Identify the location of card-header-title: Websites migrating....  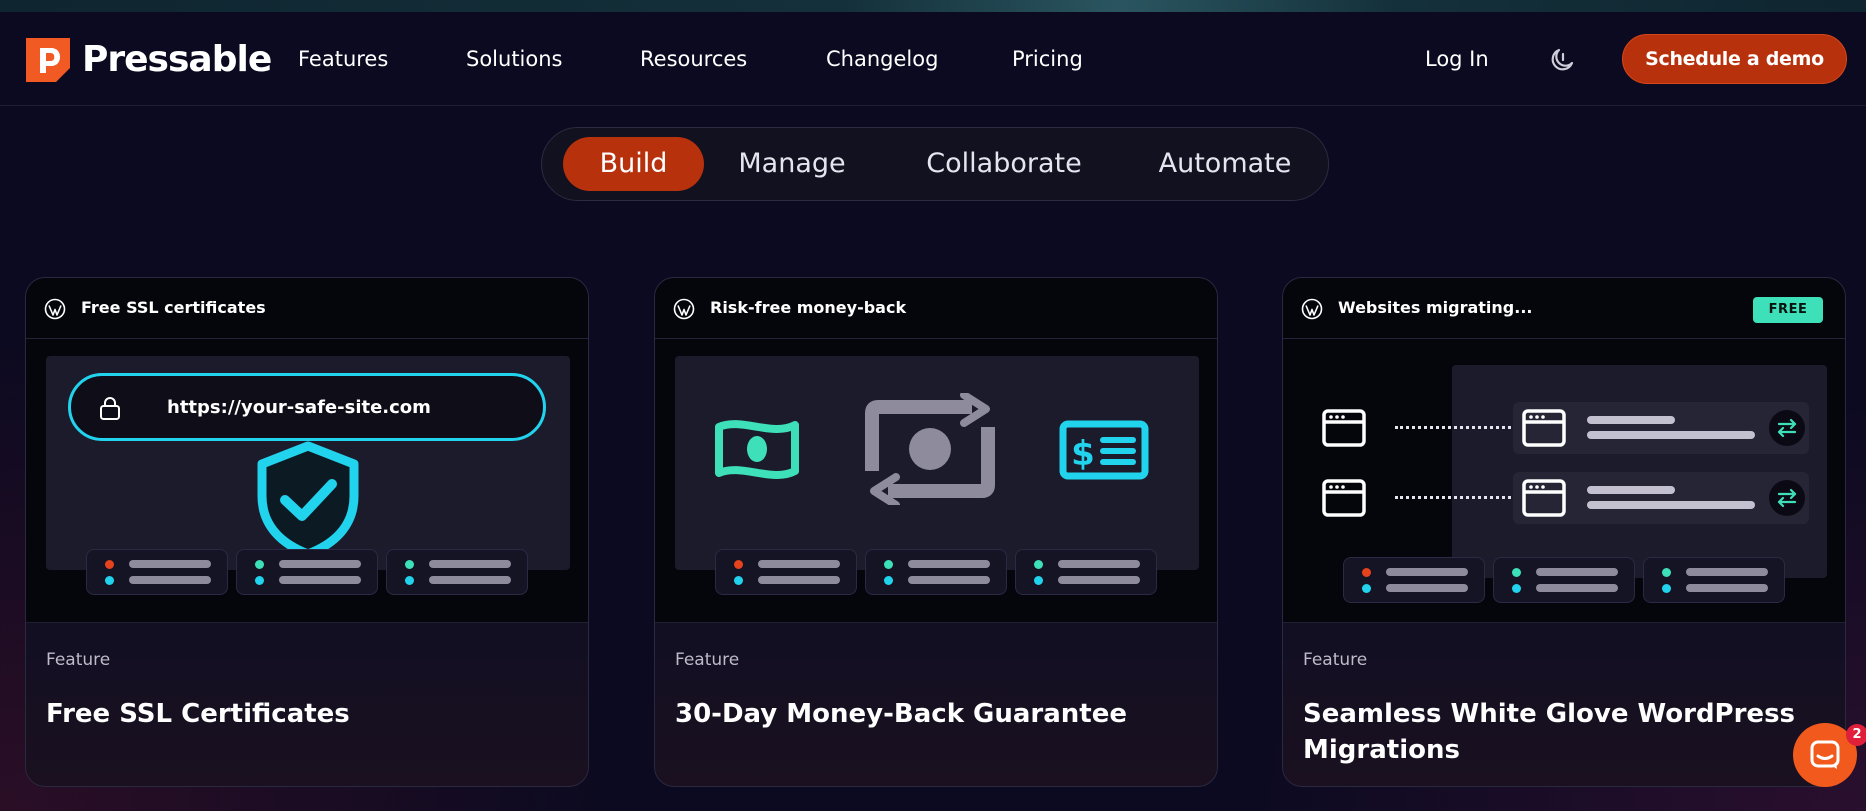
(1435, 307).